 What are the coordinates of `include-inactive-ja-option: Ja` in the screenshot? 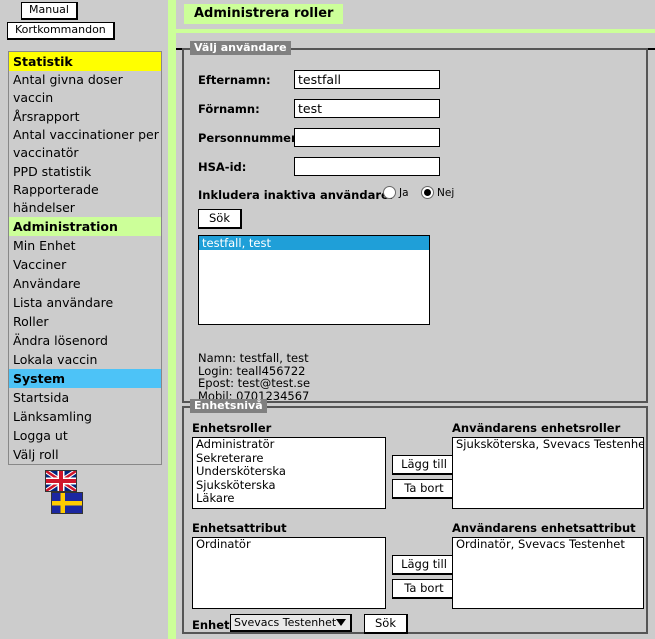 It's located at (396, 193).